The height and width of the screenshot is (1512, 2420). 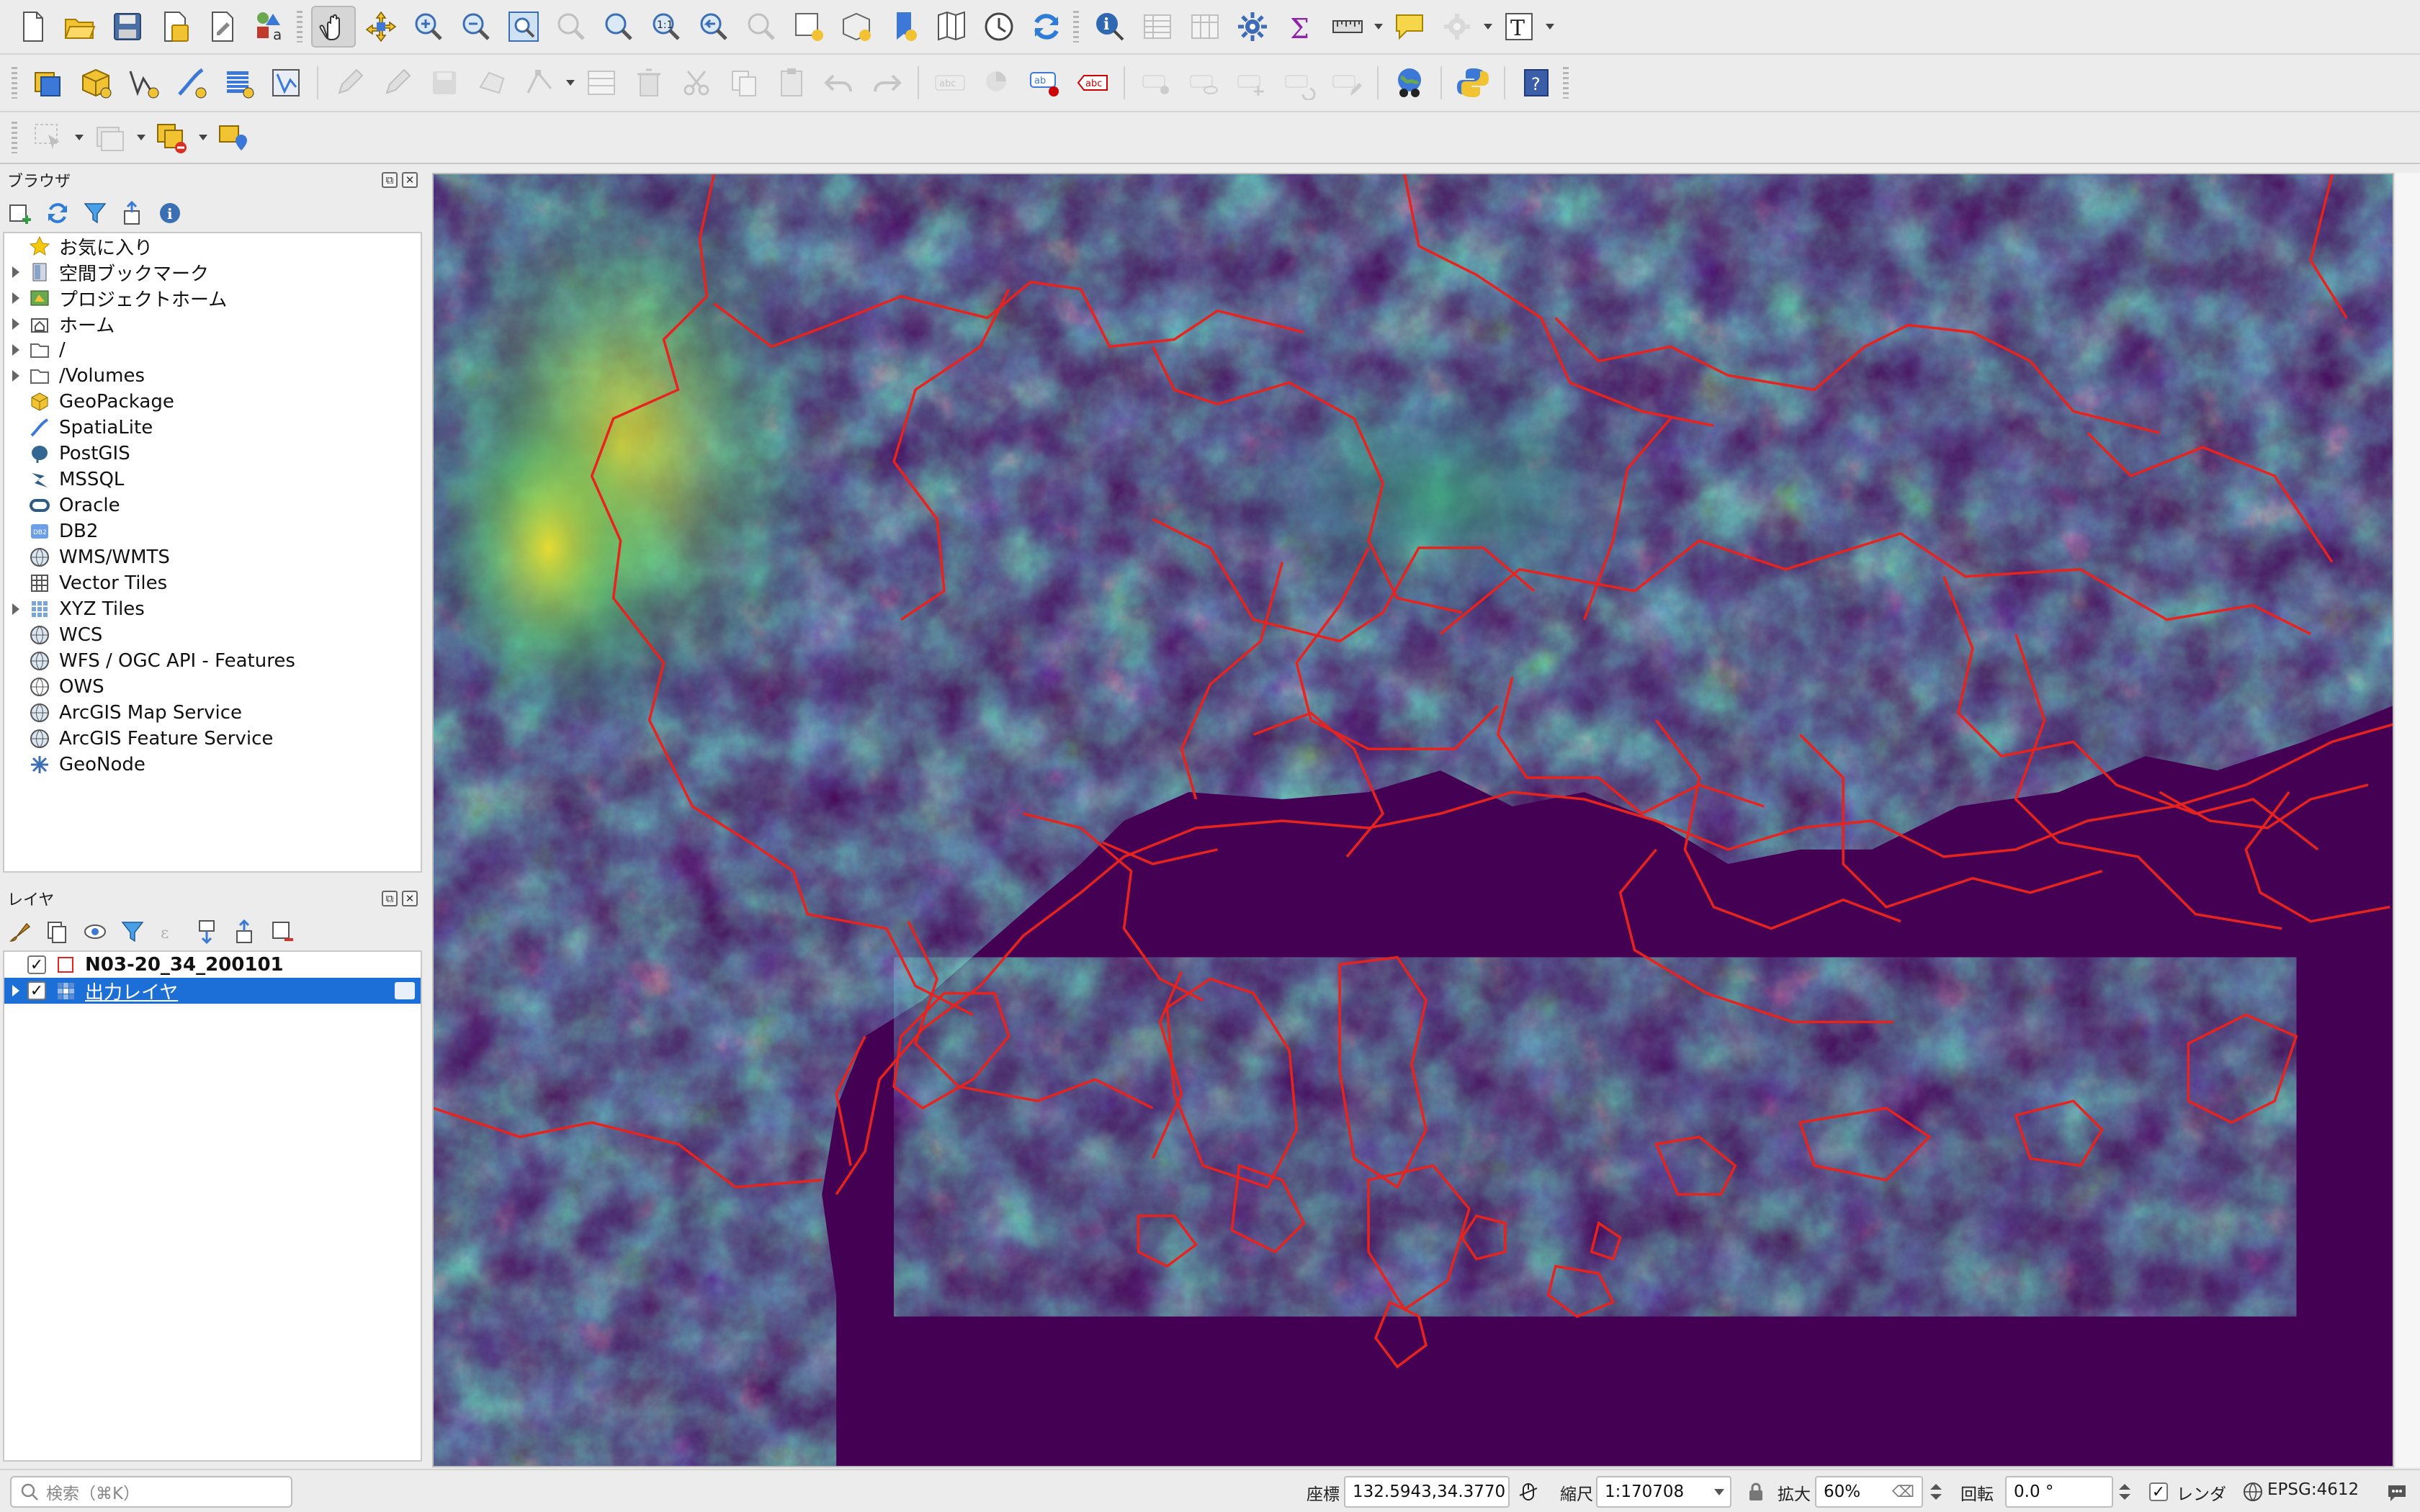 What do you see at coordinates (212, 454) in the screenshot?
I see `browser-item: PostGIS` at bounding box center [212, 454].